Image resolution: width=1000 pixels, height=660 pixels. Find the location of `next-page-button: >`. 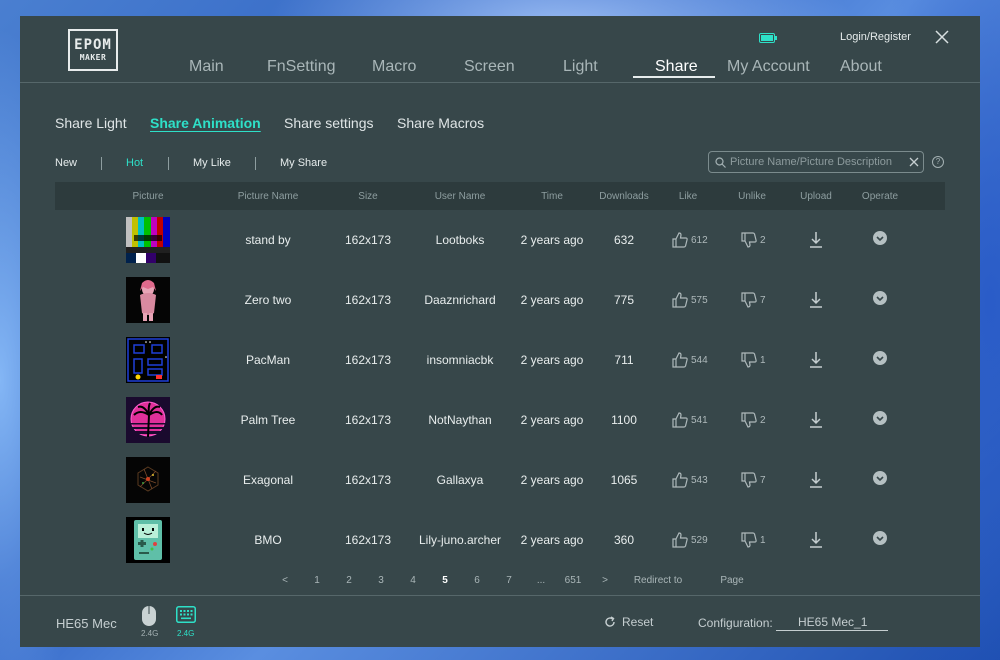

next-page-button: > is located at coordinates (605, 580).